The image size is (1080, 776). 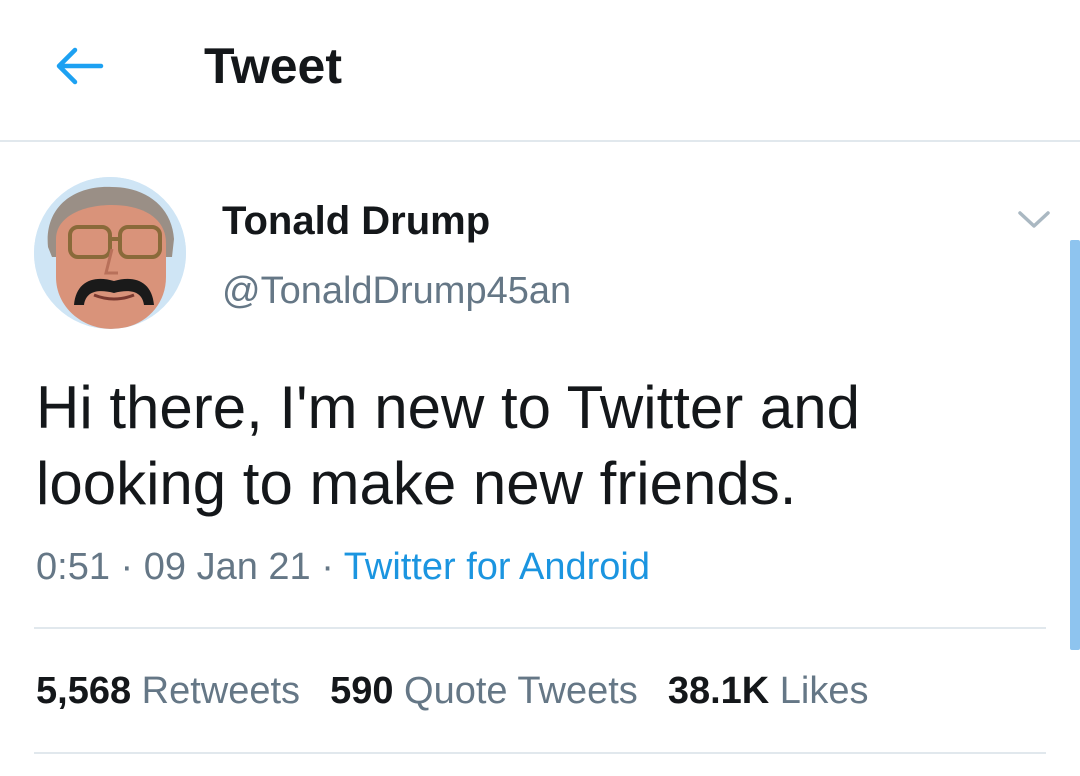 I want to click on page-title: Tweet, so click(x=273, y=66).